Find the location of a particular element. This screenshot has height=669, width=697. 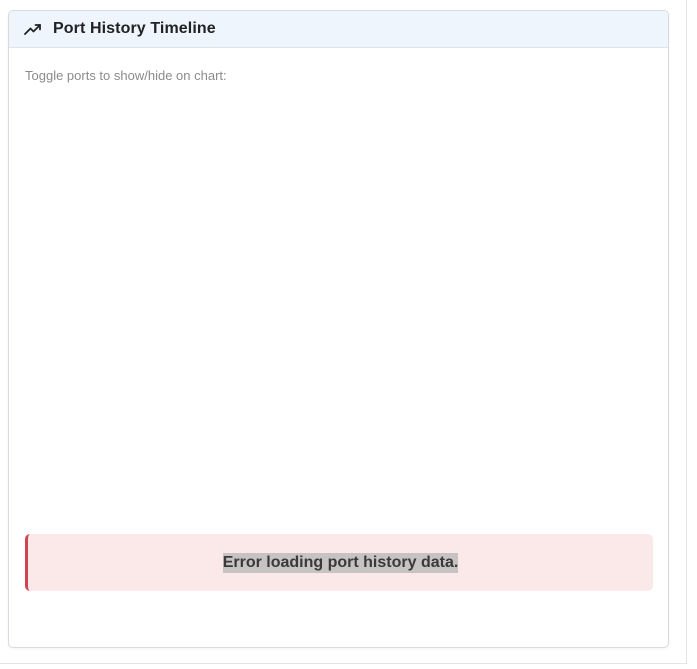

toggle-ports-label: Toggle ports to show/hide on chart: is located at coordinates (126, 75).